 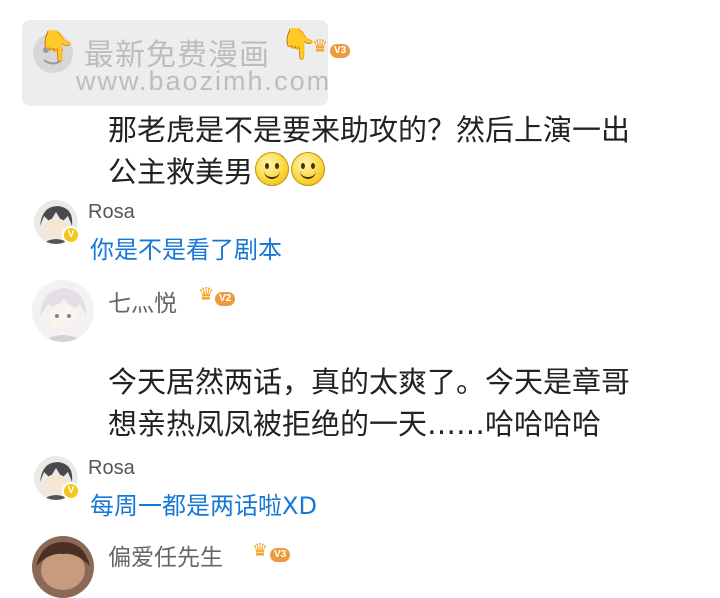 What do you see at coordinates (355, 424) in the screenshot?
I see `comment-text-line2: 想亲热凤凤被拒绝的一天……哈哈哈哈` at bounding box center [355, 424].